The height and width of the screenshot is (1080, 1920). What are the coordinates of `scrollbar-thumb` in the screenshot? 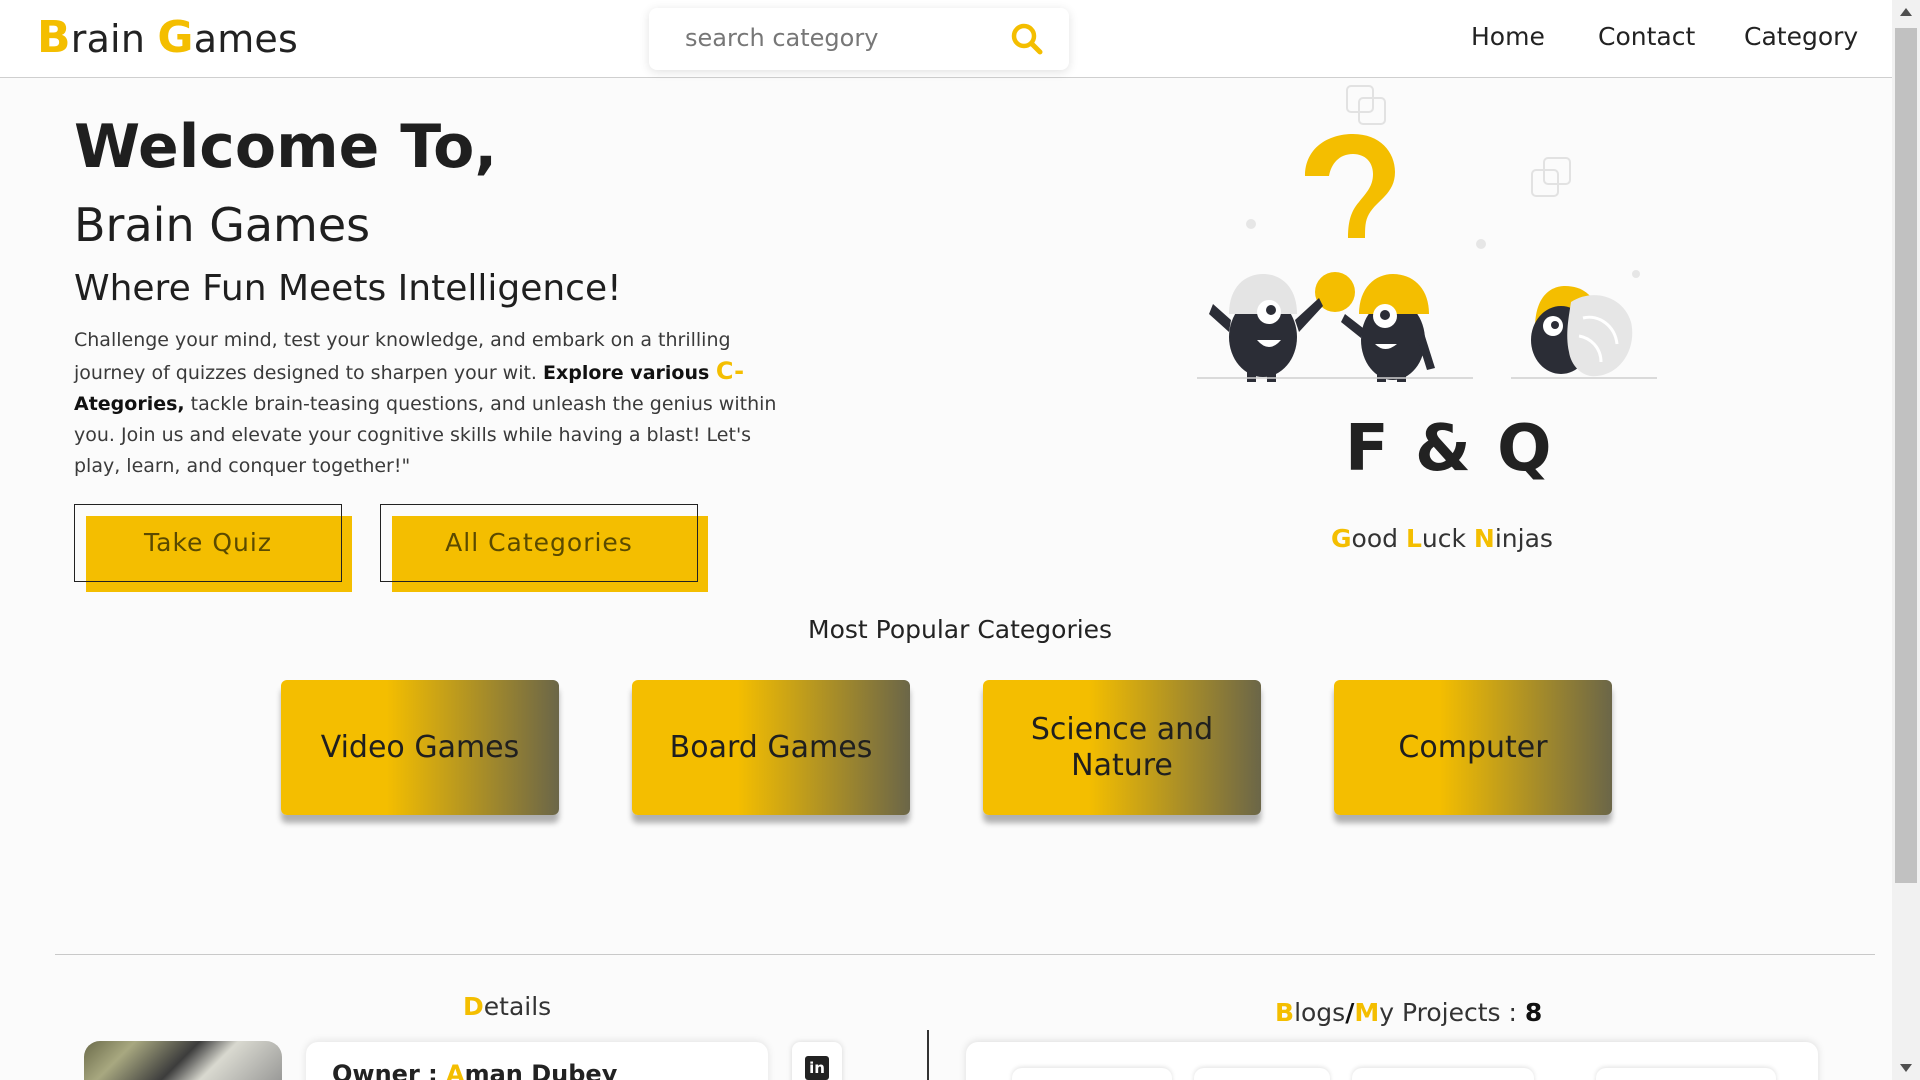 It's located at (1906, 455).